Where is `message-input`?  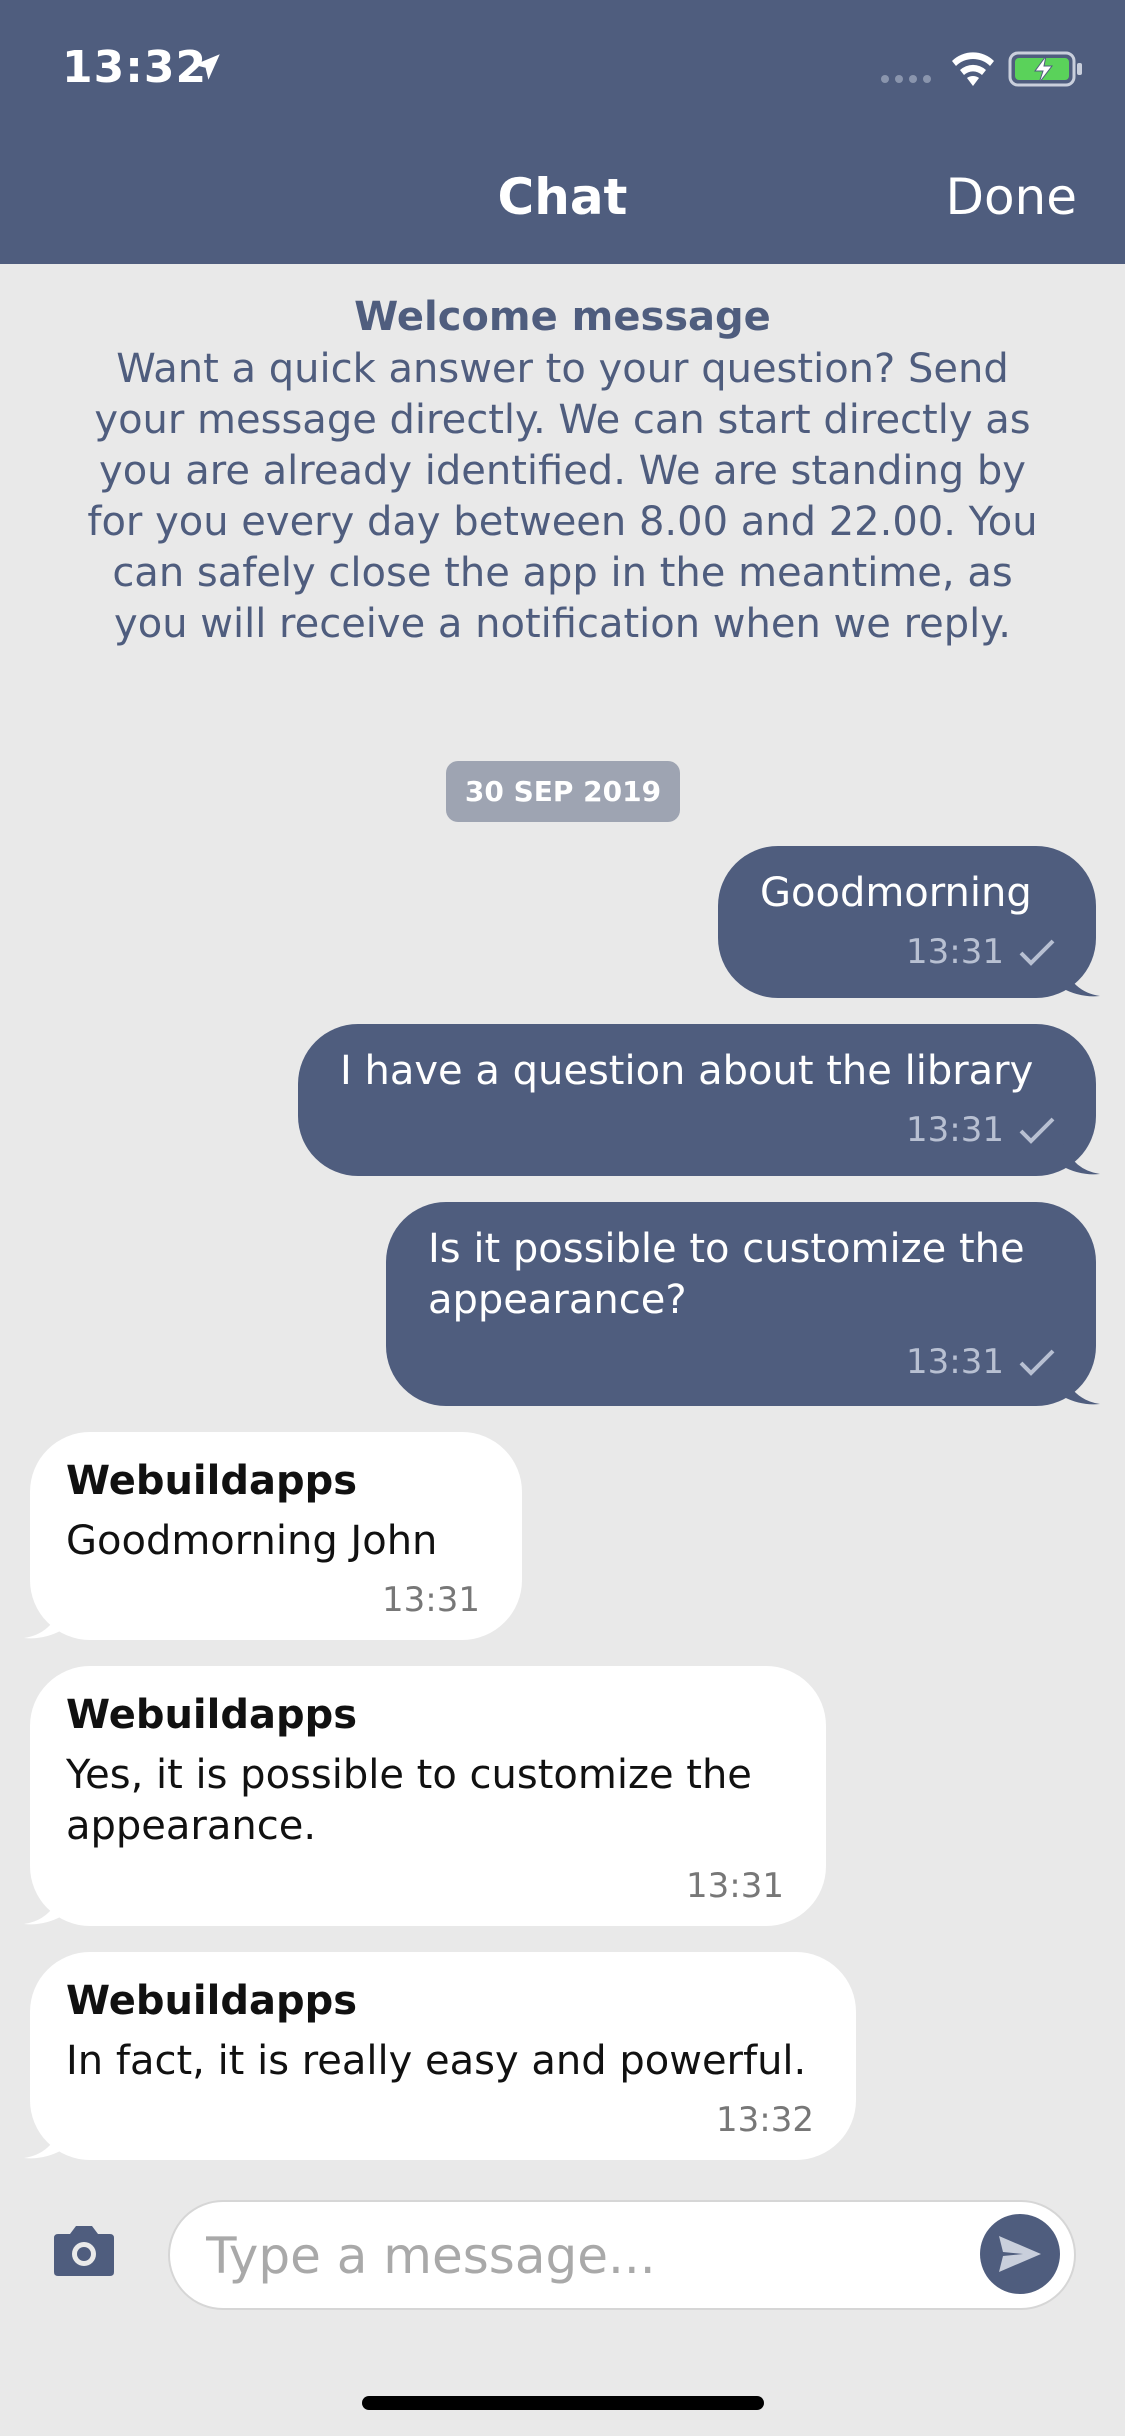 message-input is located at coordinates (576, 2256).